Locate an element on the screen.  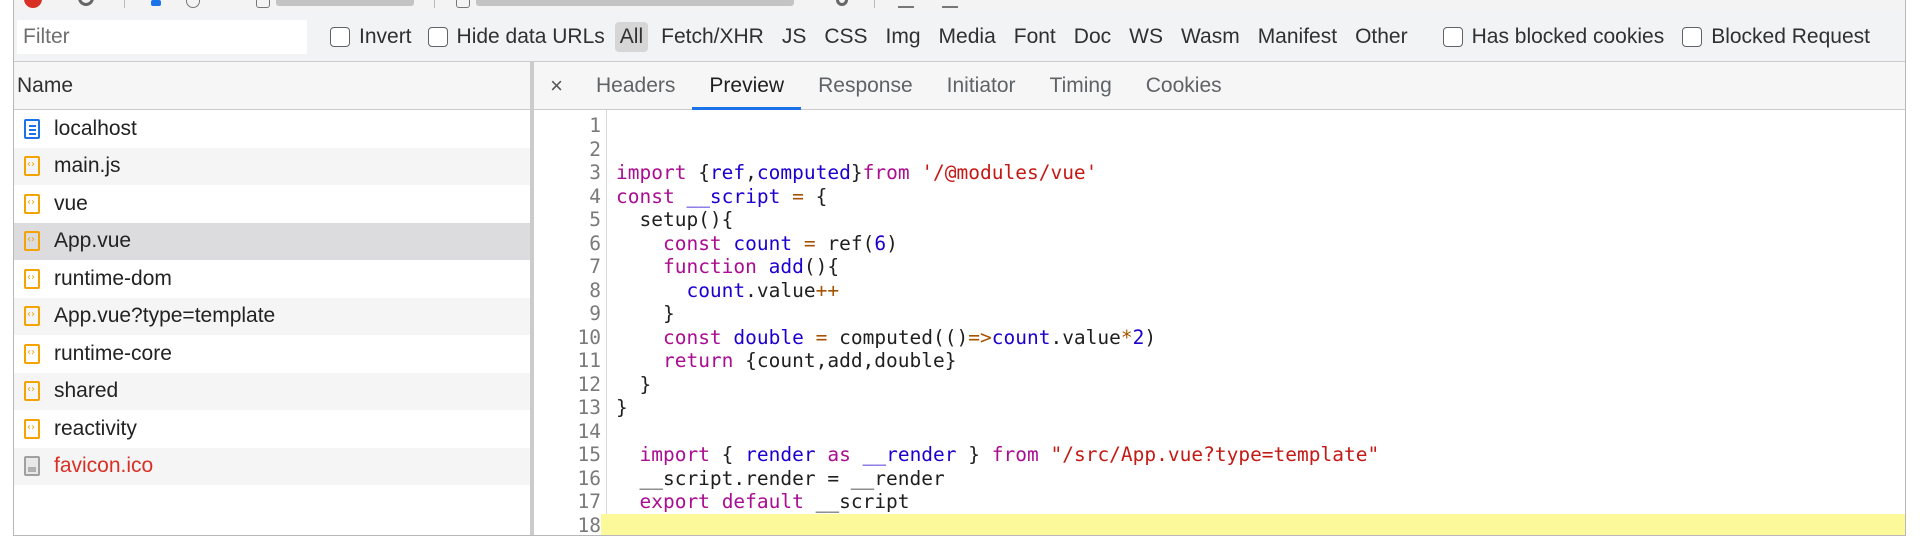
code-token: = is located at coordinates (821, 337).